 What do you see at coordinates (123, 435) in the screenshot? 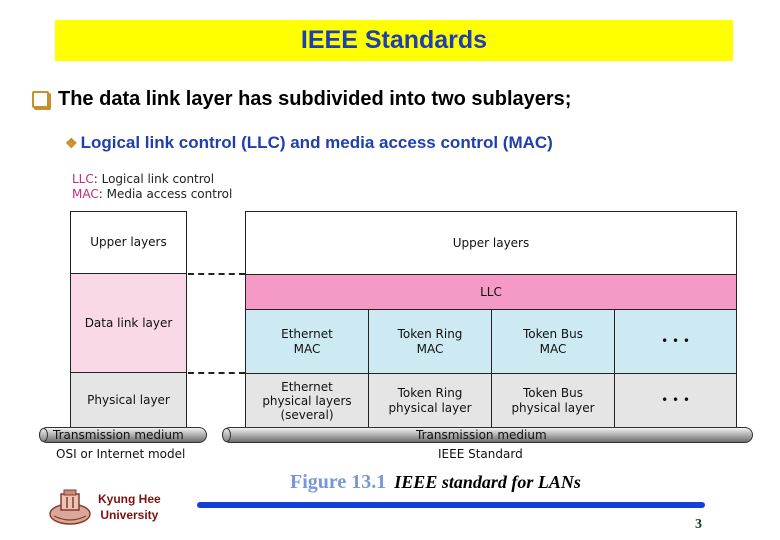
I see `osi-transmission-medium-pipe: Transmission medium` at bounding box center [123, 435].